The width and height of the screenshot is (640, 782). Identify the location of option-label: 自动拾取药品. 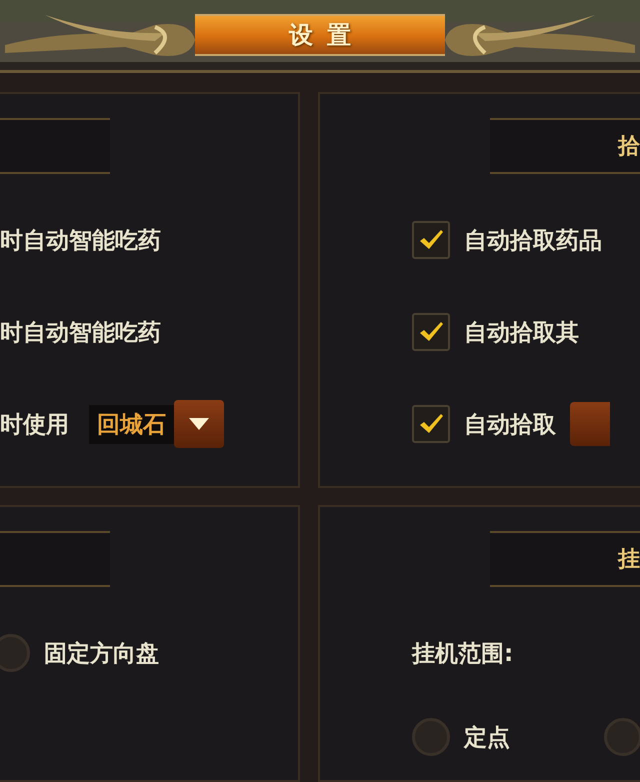
(533, 241).